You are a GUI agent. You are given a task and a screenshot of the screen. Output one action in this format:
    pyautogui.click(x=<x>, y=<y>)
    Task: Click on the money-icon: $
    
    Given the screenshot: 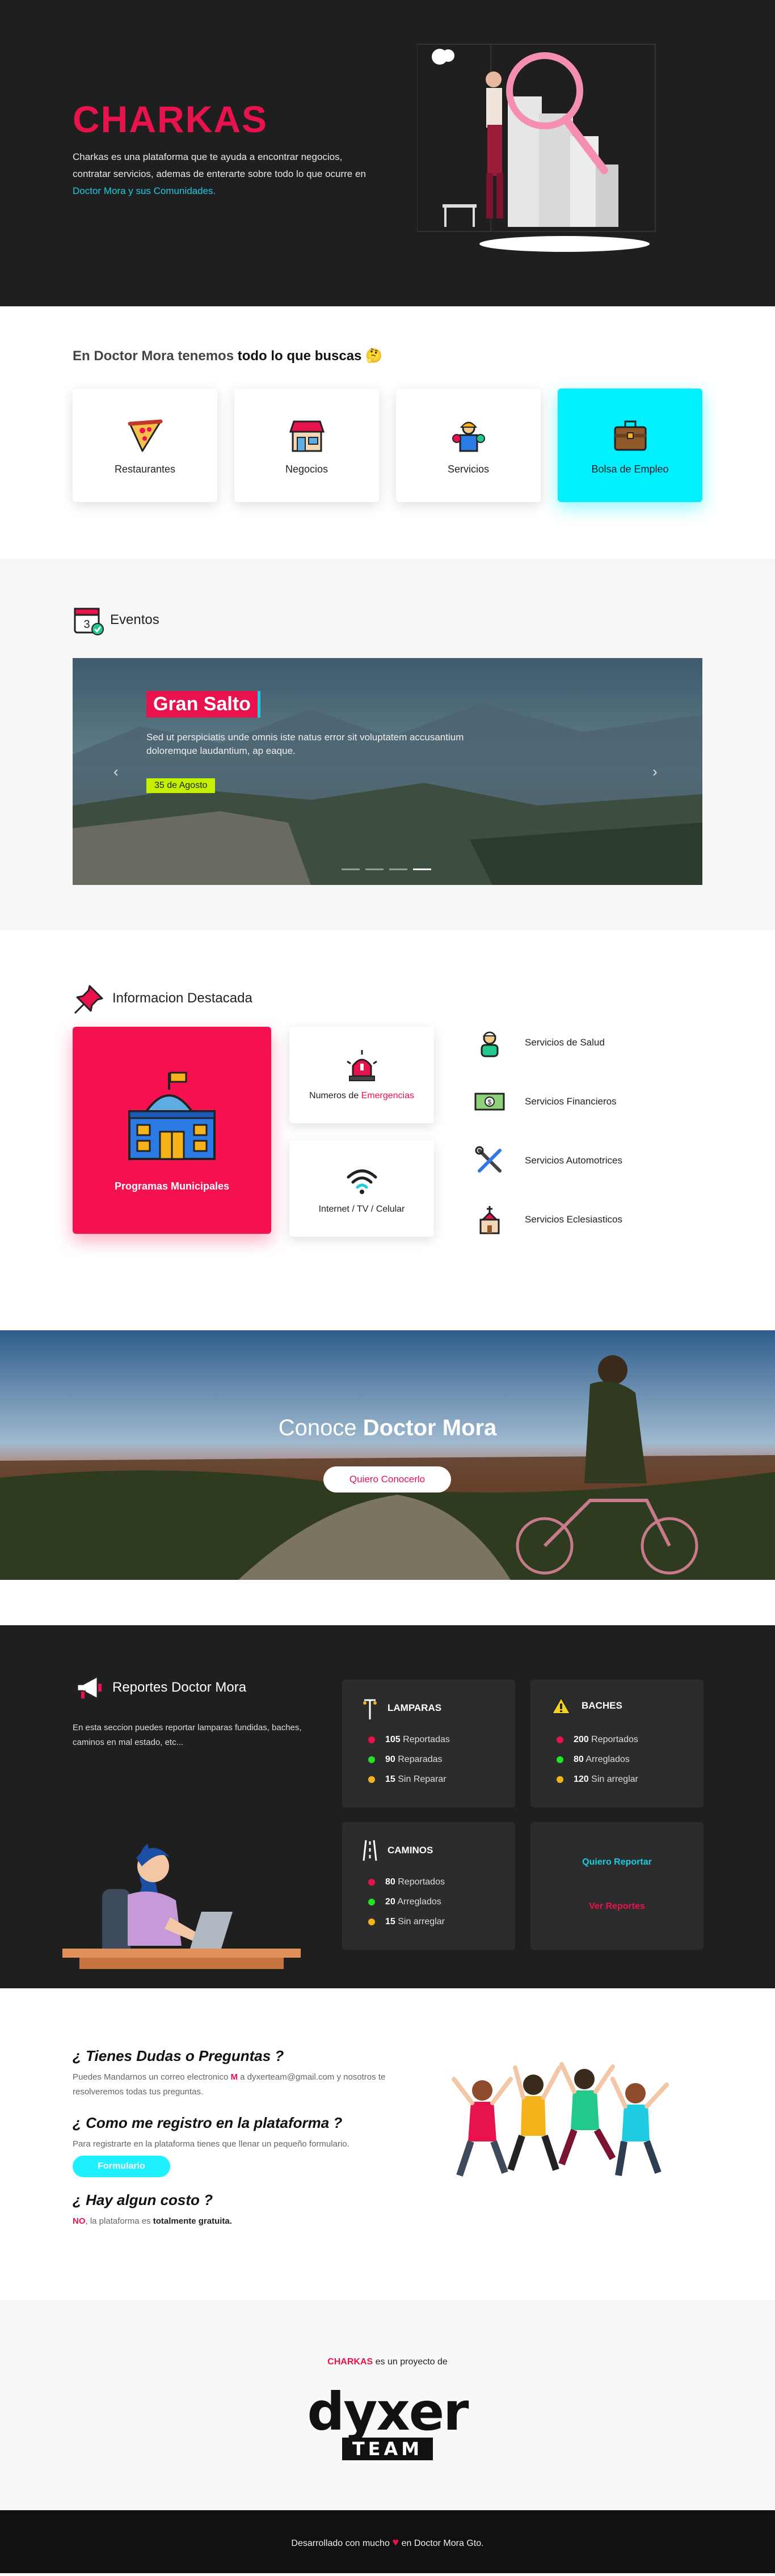 What is the action you would take?
    pyautogui.click(x=490, y=1102)
    